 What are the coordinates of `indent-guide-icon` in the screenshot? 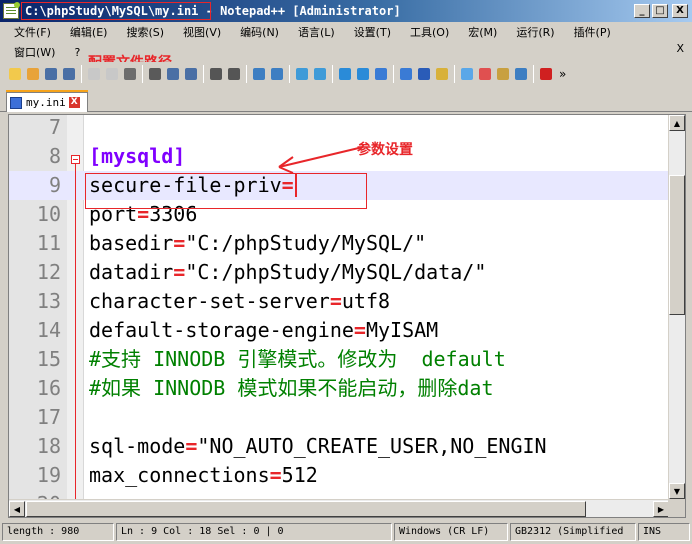 It's located at (423, 74).